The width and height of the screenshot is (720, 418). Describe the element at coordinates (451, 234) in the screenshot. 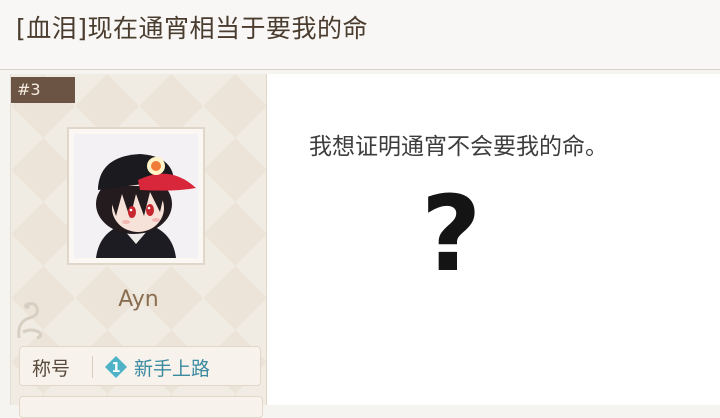

I see `post-content-emphasis: ?` at that location.